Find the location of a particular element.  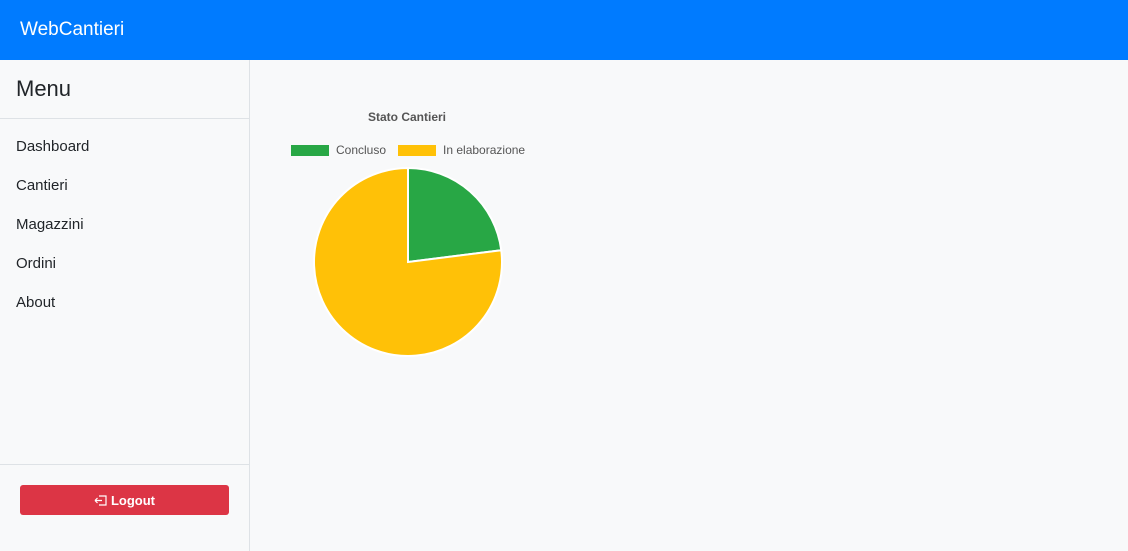

pie-chart is located at coordinates (408, 262).